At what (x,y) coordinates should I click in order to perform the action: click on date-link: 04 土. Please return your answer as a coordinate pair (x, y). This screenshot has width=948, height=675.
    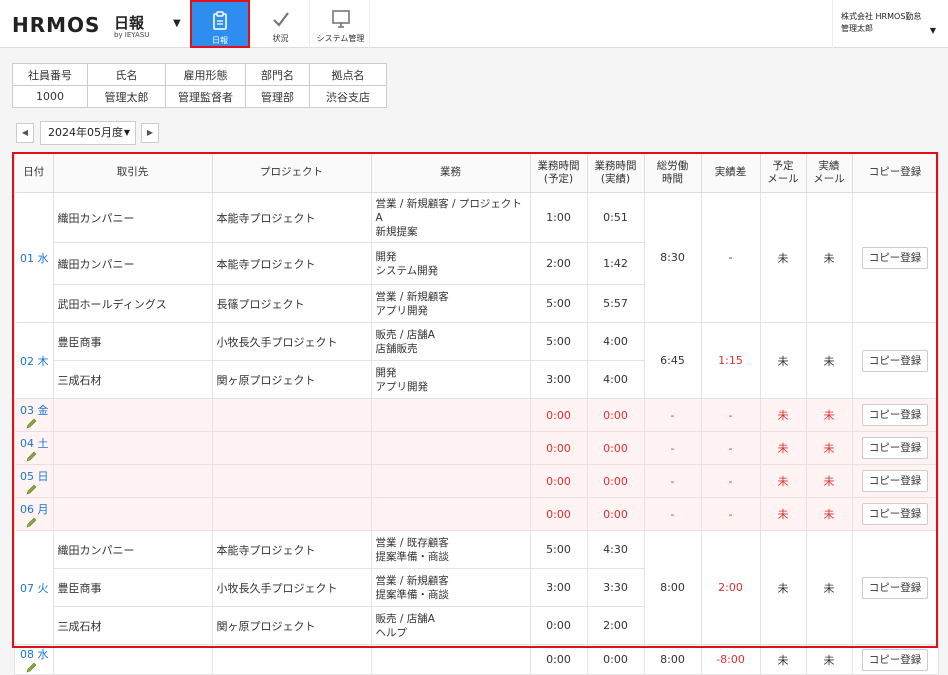
    Looking at the image, I should click on (34, 443).